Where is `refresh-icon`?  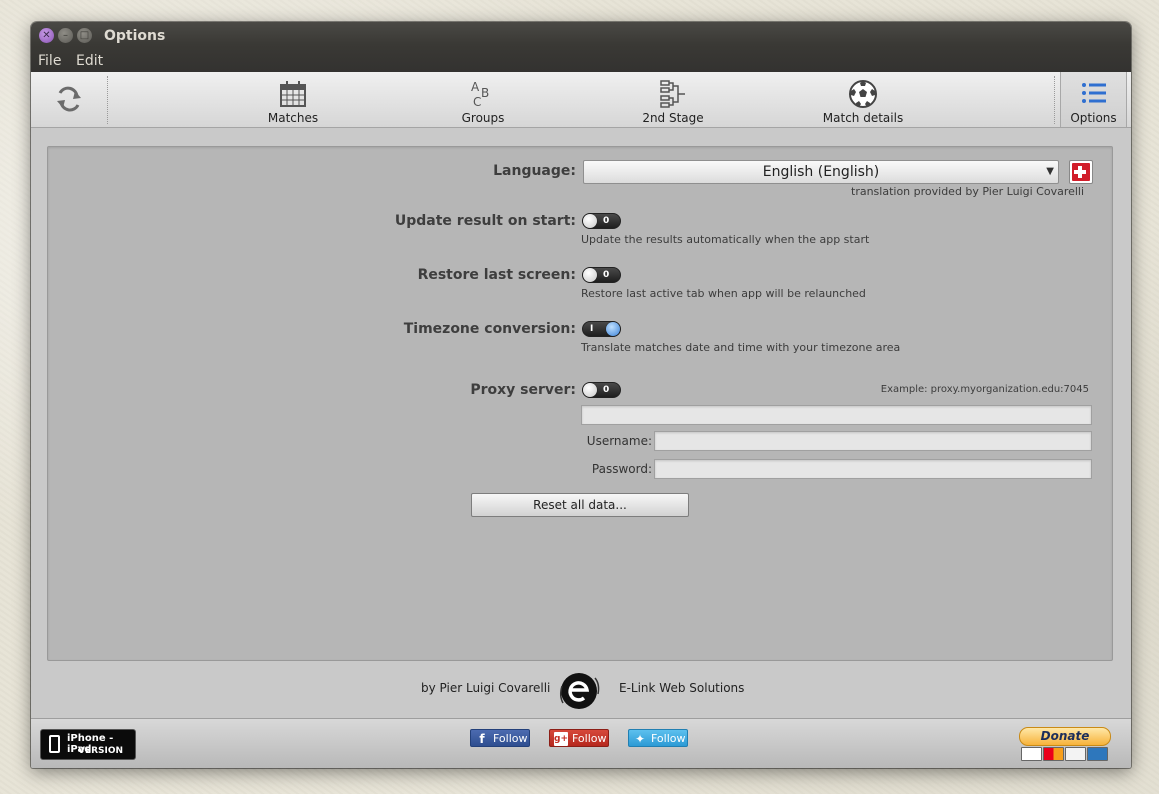 refresh-icon is located at coordinates (69, 99).